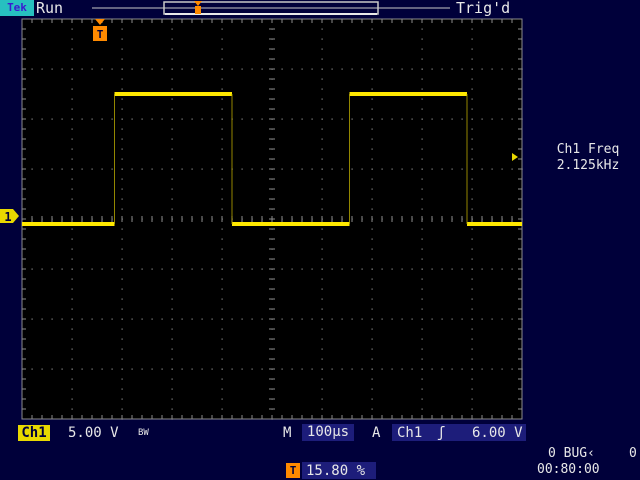 Image resolution: width=640 pixels, height=480 pixels. What do you see at coordinates (328, 432) in the screenshot?
I see `timebase-value: 100µs` at bounding box center [328, 432].